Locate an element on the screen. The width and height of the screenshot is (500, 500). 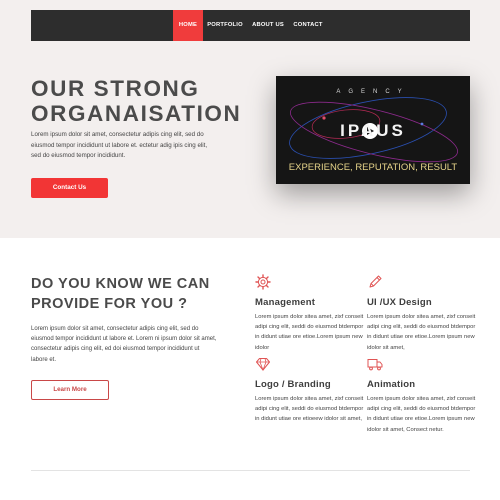
pencil-icon is located at coordinates (375, 281).